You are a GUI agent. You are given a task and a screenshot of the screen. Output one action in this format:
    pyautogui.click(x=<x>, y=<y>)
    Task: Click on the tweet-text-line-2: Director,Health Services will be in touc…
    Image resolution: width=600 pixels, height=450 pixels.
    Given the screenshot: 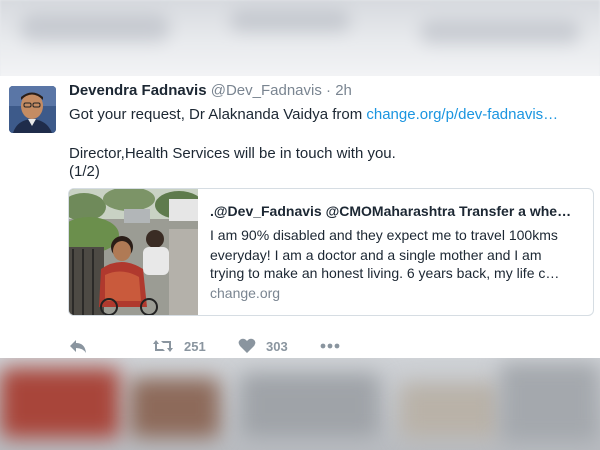 What is the action you would take?
    pyautogui.click(x=232, y=153)
    